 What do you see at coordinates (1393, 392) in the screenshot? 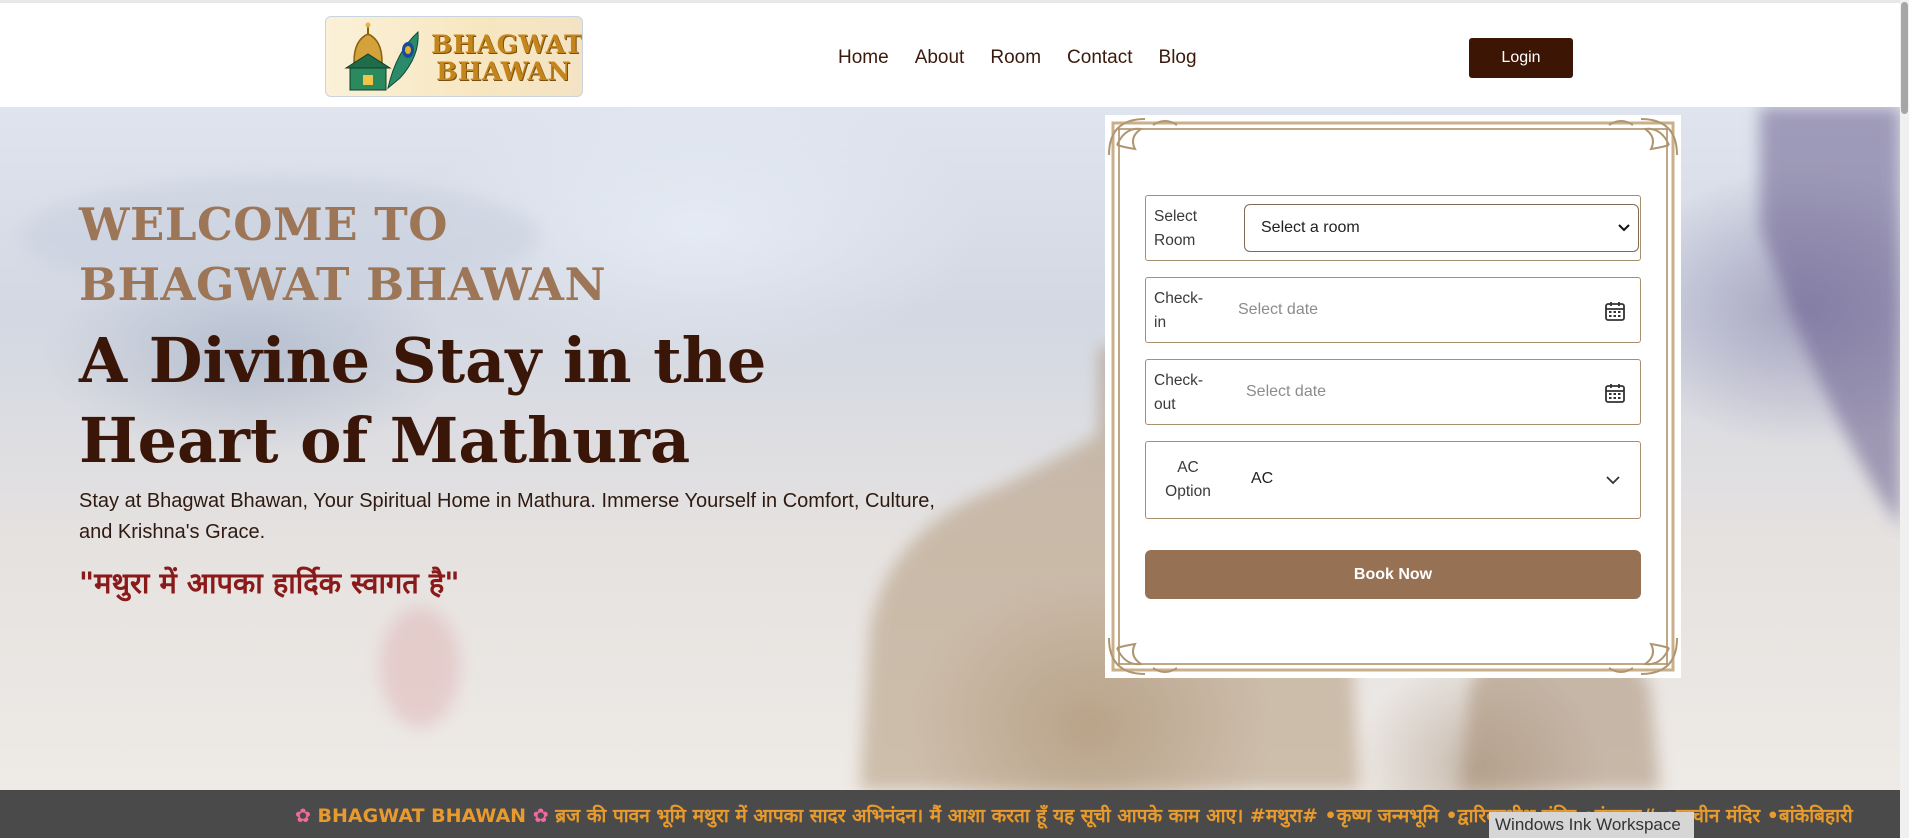
I see `checkout-field: Check- out Select date` at bounding box center [1393, 392].